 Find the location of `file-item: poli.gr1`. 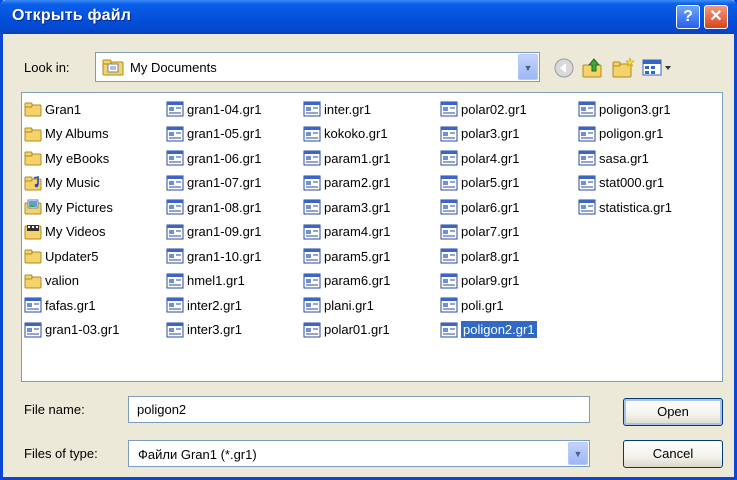

file-item: poli.gr1 is located at coordinates (473, 305).